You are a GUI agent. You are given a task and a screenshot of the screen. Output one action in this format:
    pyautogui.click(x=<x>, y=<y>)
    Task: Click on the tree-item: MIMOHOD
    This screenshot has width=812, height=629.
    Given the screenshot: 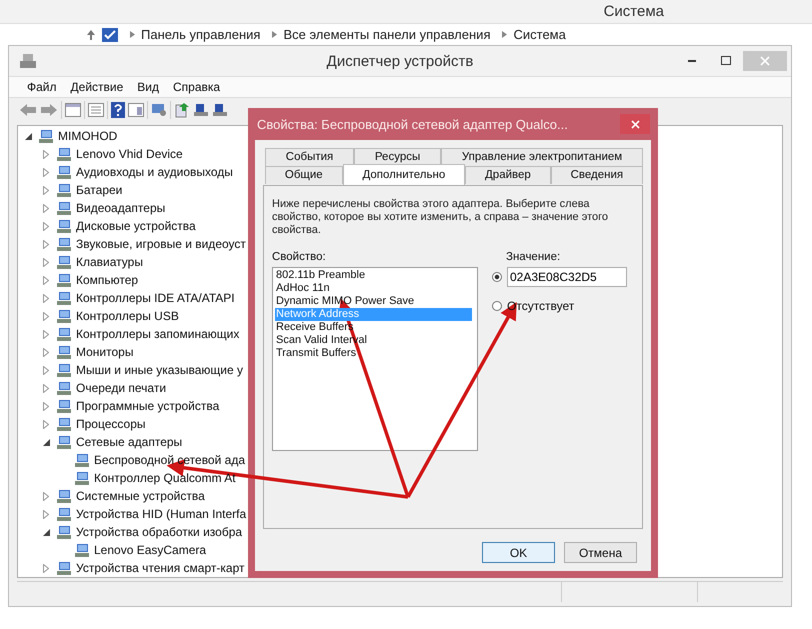 What is the action you would take?
    pyautogui.click(x=88, y=136)
    